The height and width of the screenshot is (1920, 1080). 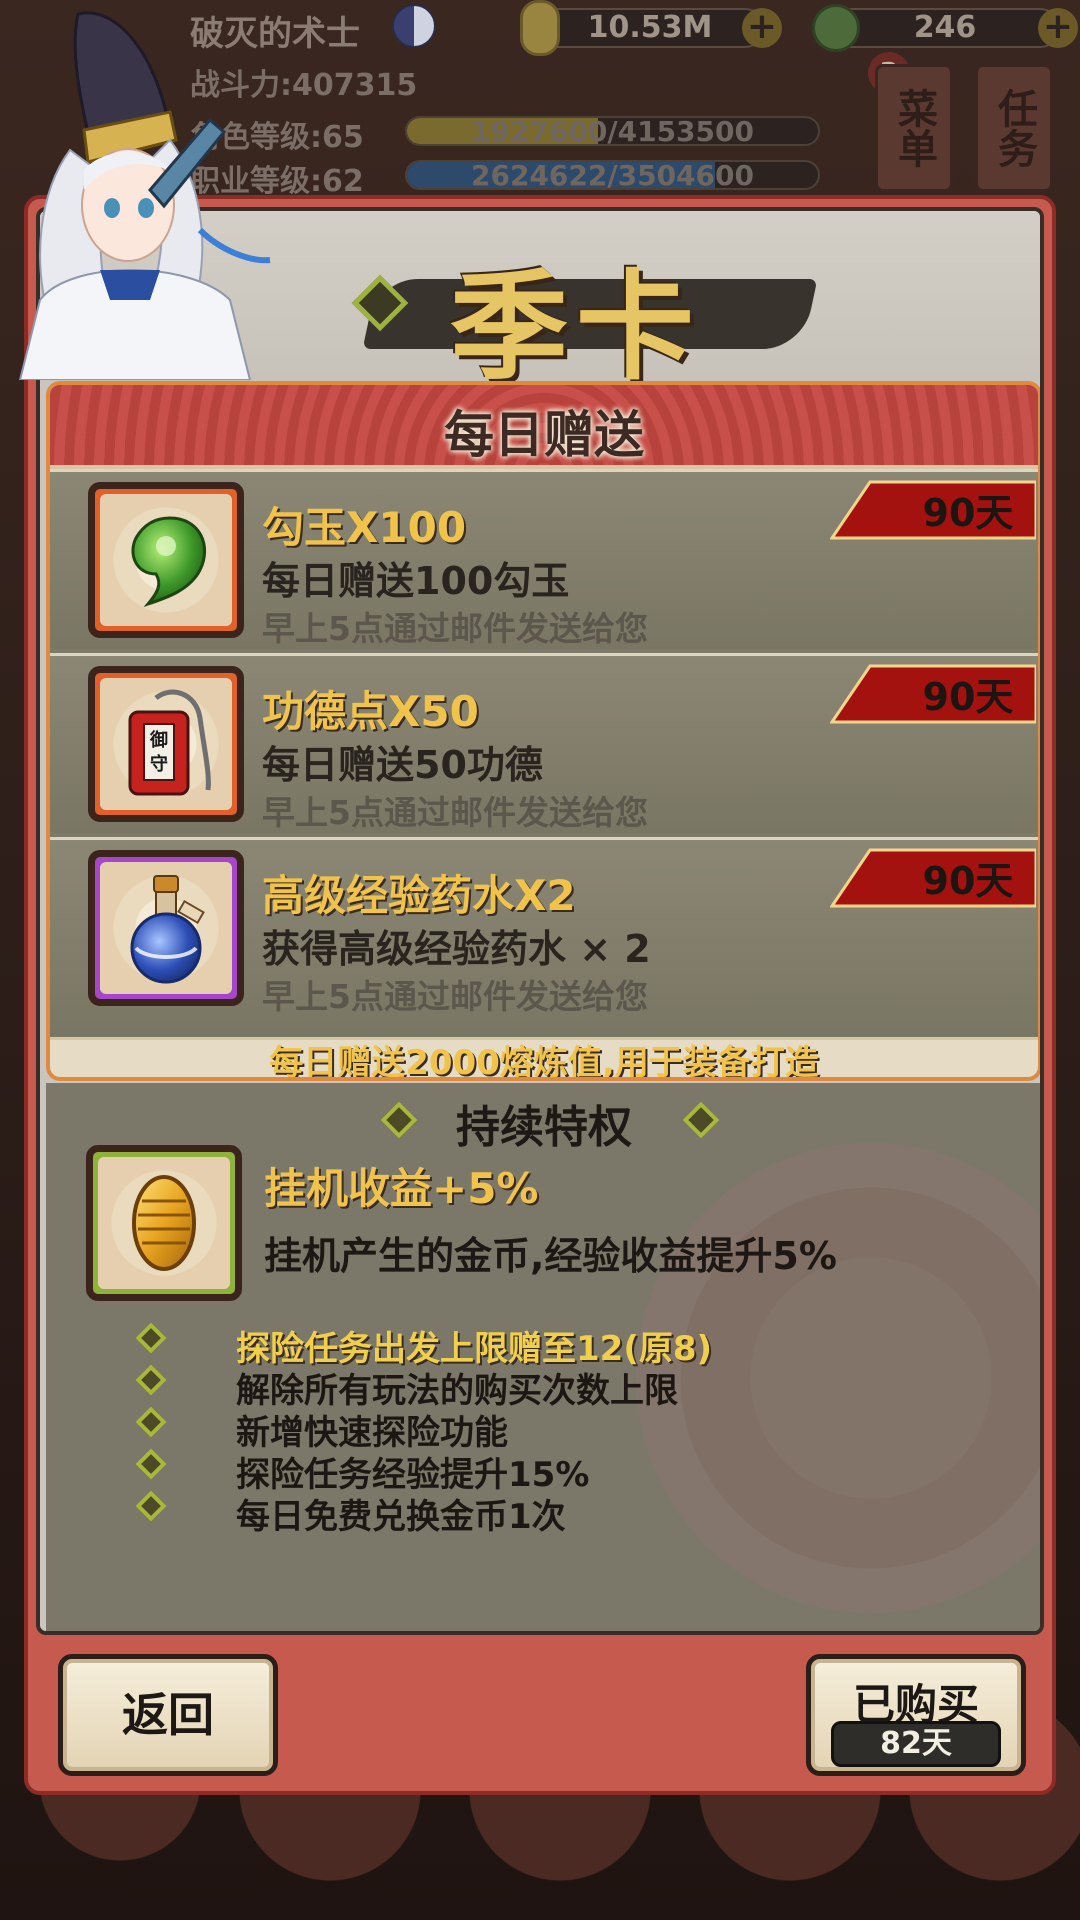 I want to click on gold-koban-icon, so click(x=164, y=1223).